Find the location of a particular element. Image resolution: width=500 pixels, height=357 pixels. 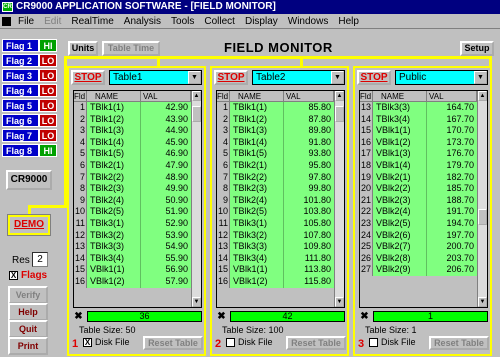

table-row: 19 VBlk2(1) 182.70 is located at coordinates (423, 177).